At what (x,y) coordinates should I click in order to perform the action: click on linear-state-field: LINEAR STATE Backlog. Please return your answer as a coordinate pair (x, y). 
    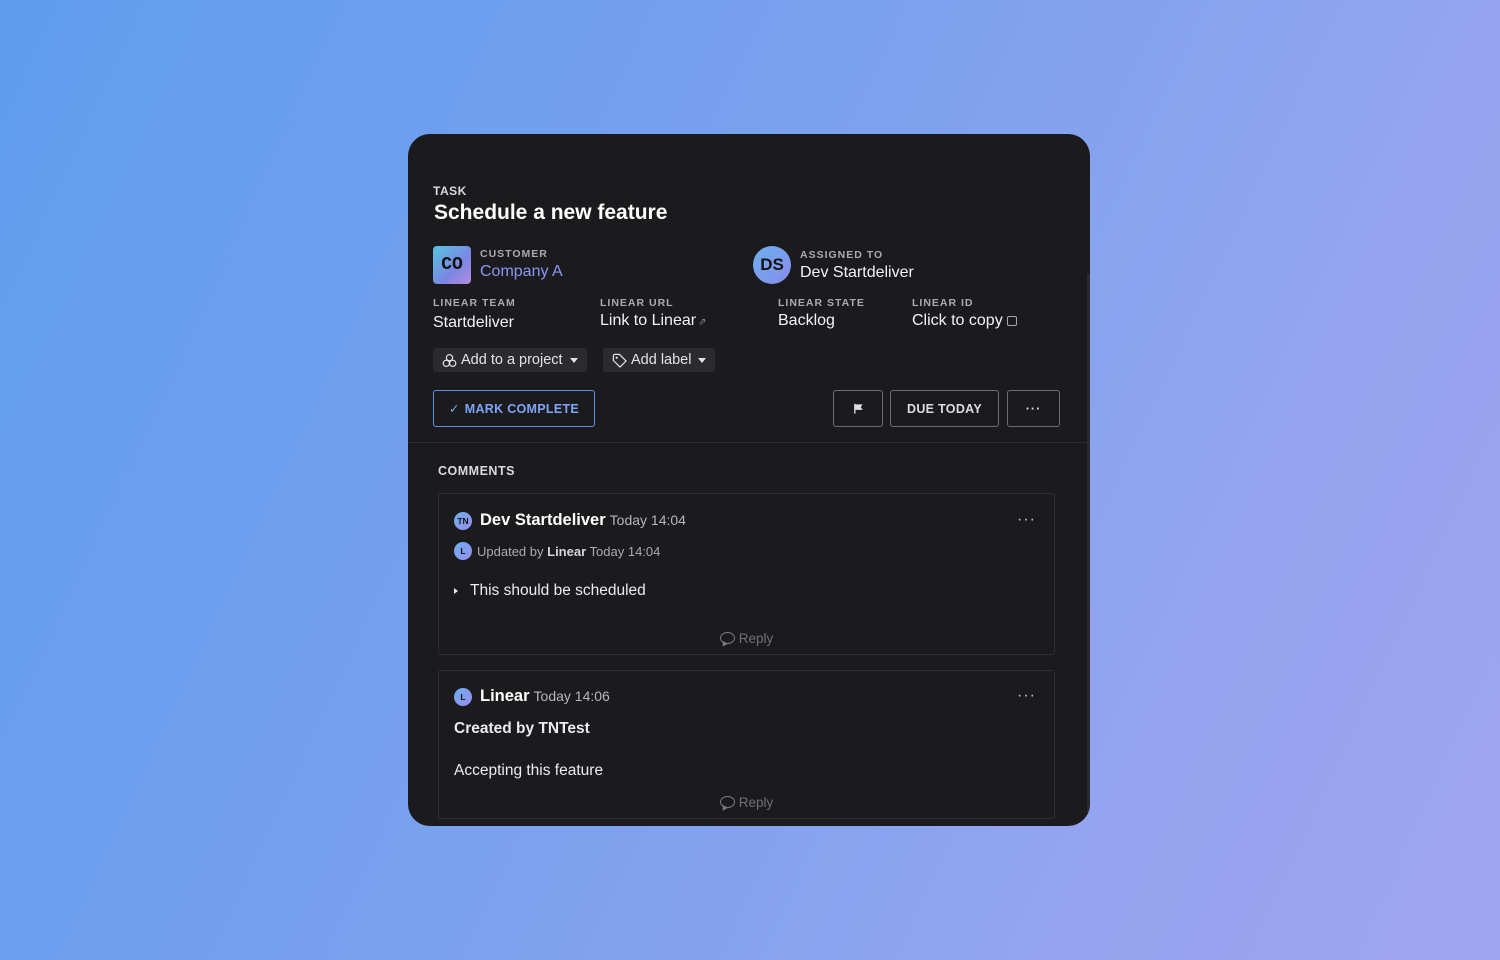
    Looking at the image, I should click on (821, 313).